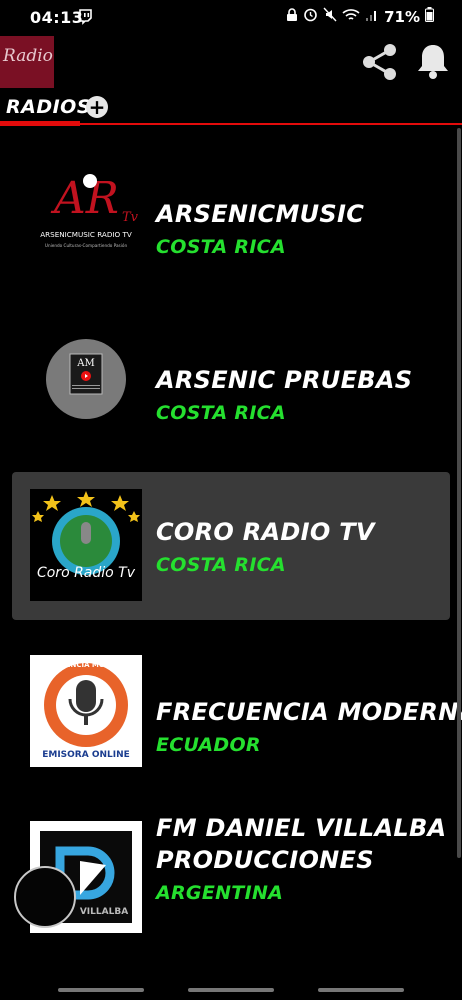 The height and width of the screenshot is (1000, 462). What do you see at coordinates (220, 893) in the screenshot?
I see `station-country: ARGENTINA` at bounding box center [220, 893].